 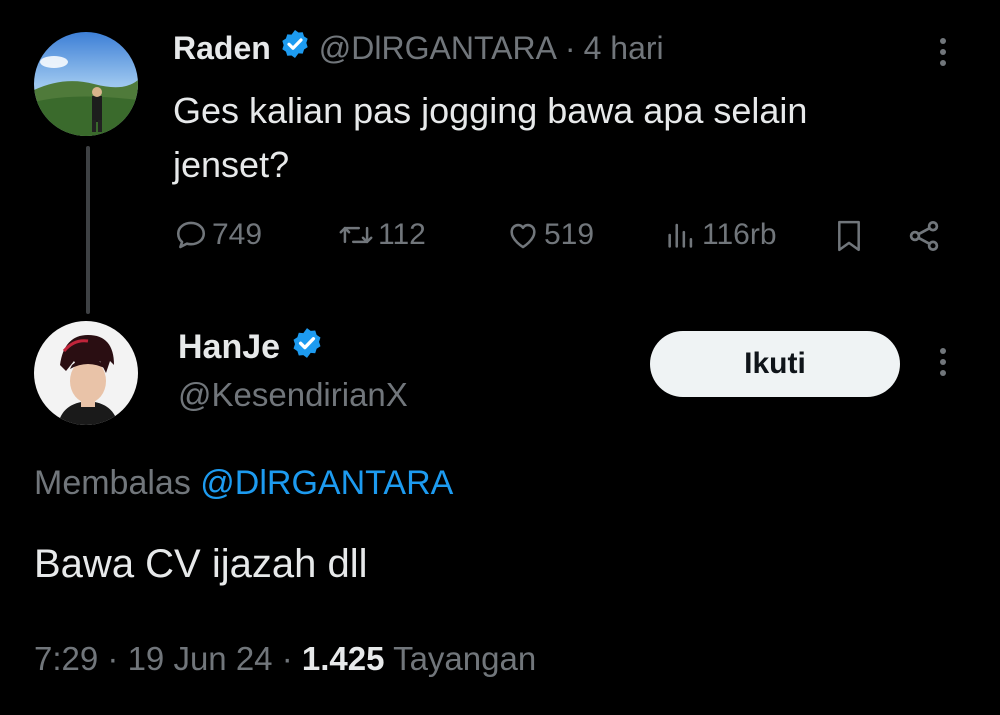 I want to click on views-button: 116rb, so click(x=720, y=235).